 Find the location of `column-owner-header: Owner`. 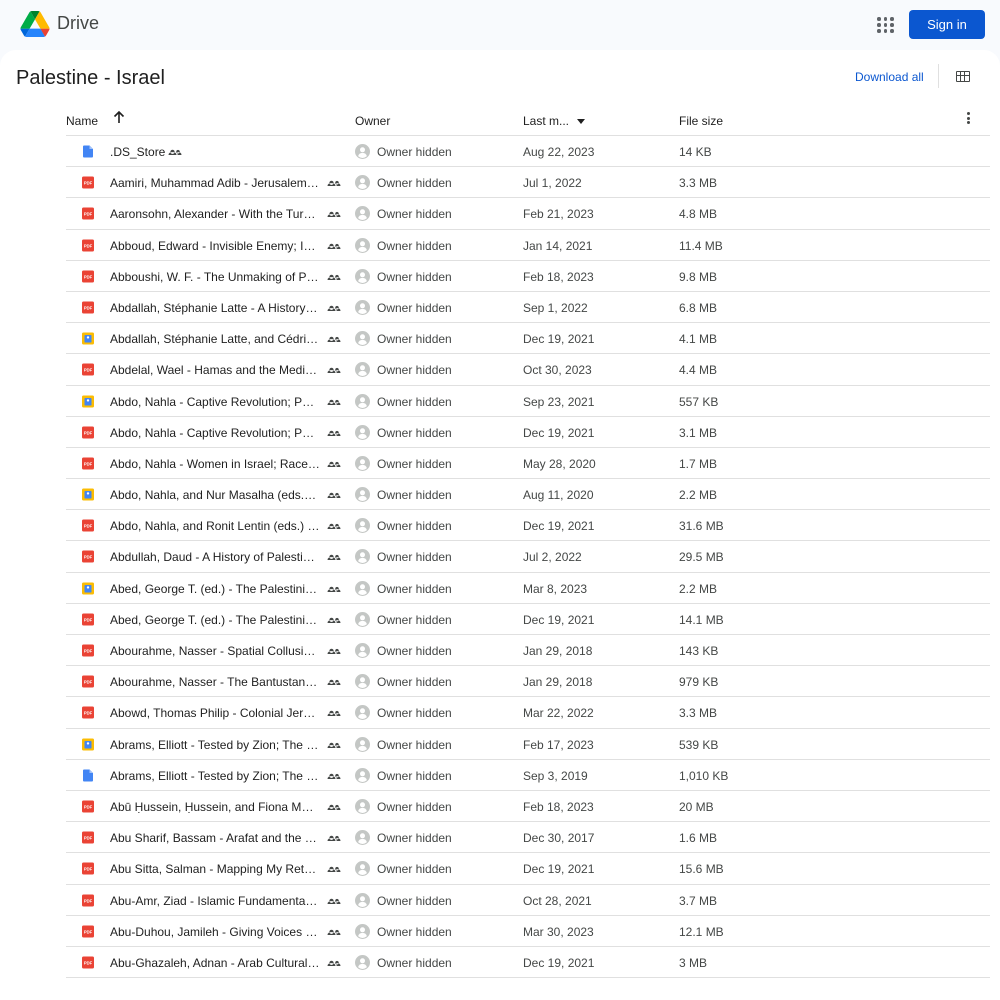

column-owner-header: Owner is located at coordinates (372, 121).